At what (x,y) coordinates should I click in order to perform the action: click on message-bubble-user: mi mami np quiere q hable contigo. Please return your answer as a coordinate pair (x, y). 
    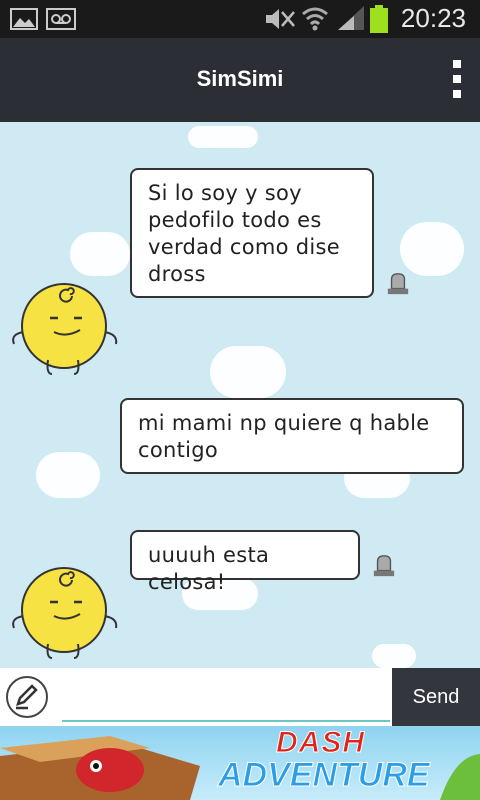
    Looking at the image, I should click on (292, 436).